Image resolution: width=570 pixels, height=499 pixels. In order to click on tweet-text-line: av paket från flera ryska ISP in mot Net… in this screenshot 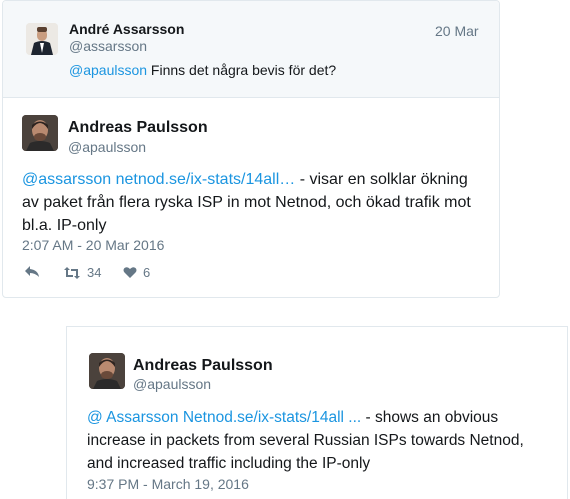, I will do `click(246, 202)`.